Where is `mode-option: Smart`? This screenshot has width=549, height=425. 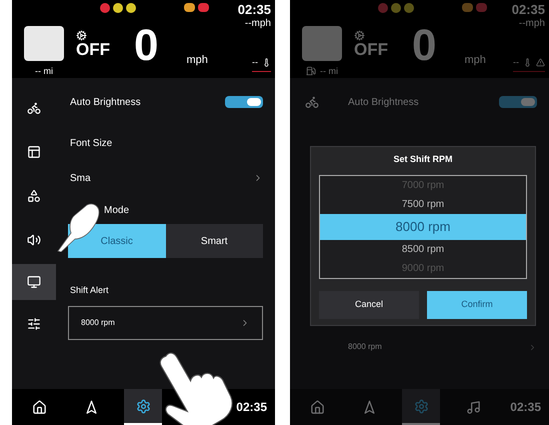
mode-option: Smart is located at coordinates (214, 241).